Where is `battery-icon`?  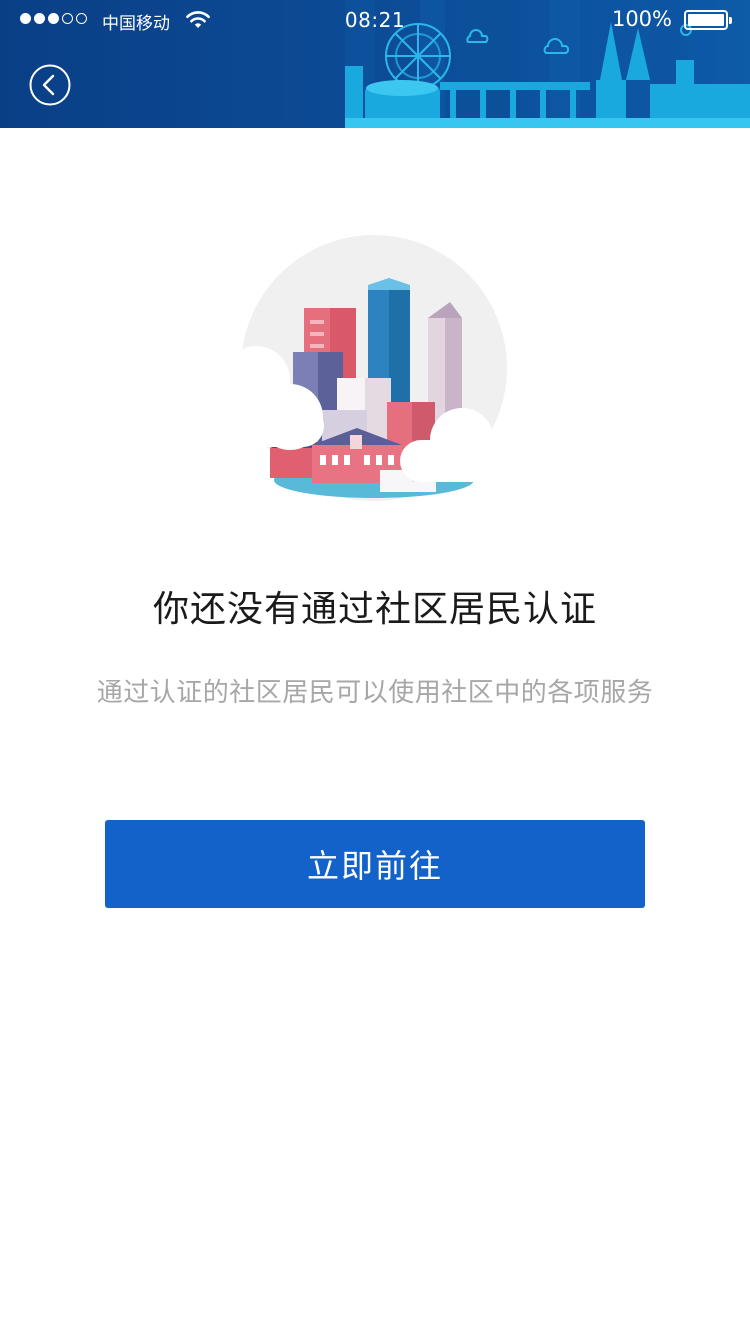
battery-icon is located at coordinates (708, 20).